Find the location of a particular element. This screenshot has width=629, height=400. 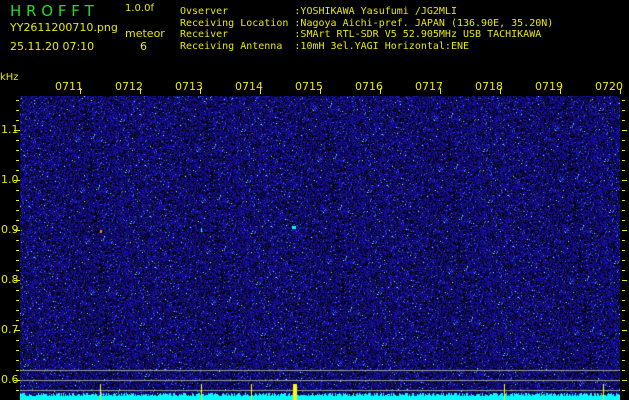

info-label: Receiver is located at coordinates (234, 34).